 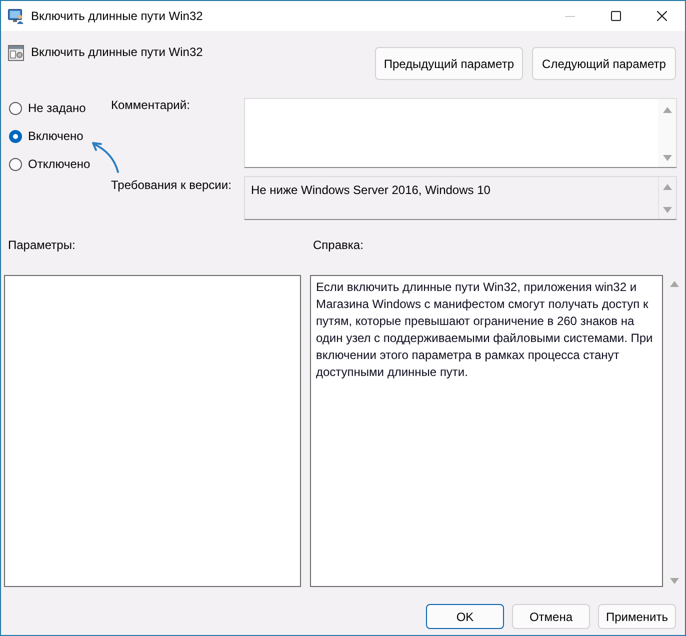 What do you see at coordinates (171, 185) in the screenshot?
I see `version-label: Требования к версии:` at bounding box center [171, 185].